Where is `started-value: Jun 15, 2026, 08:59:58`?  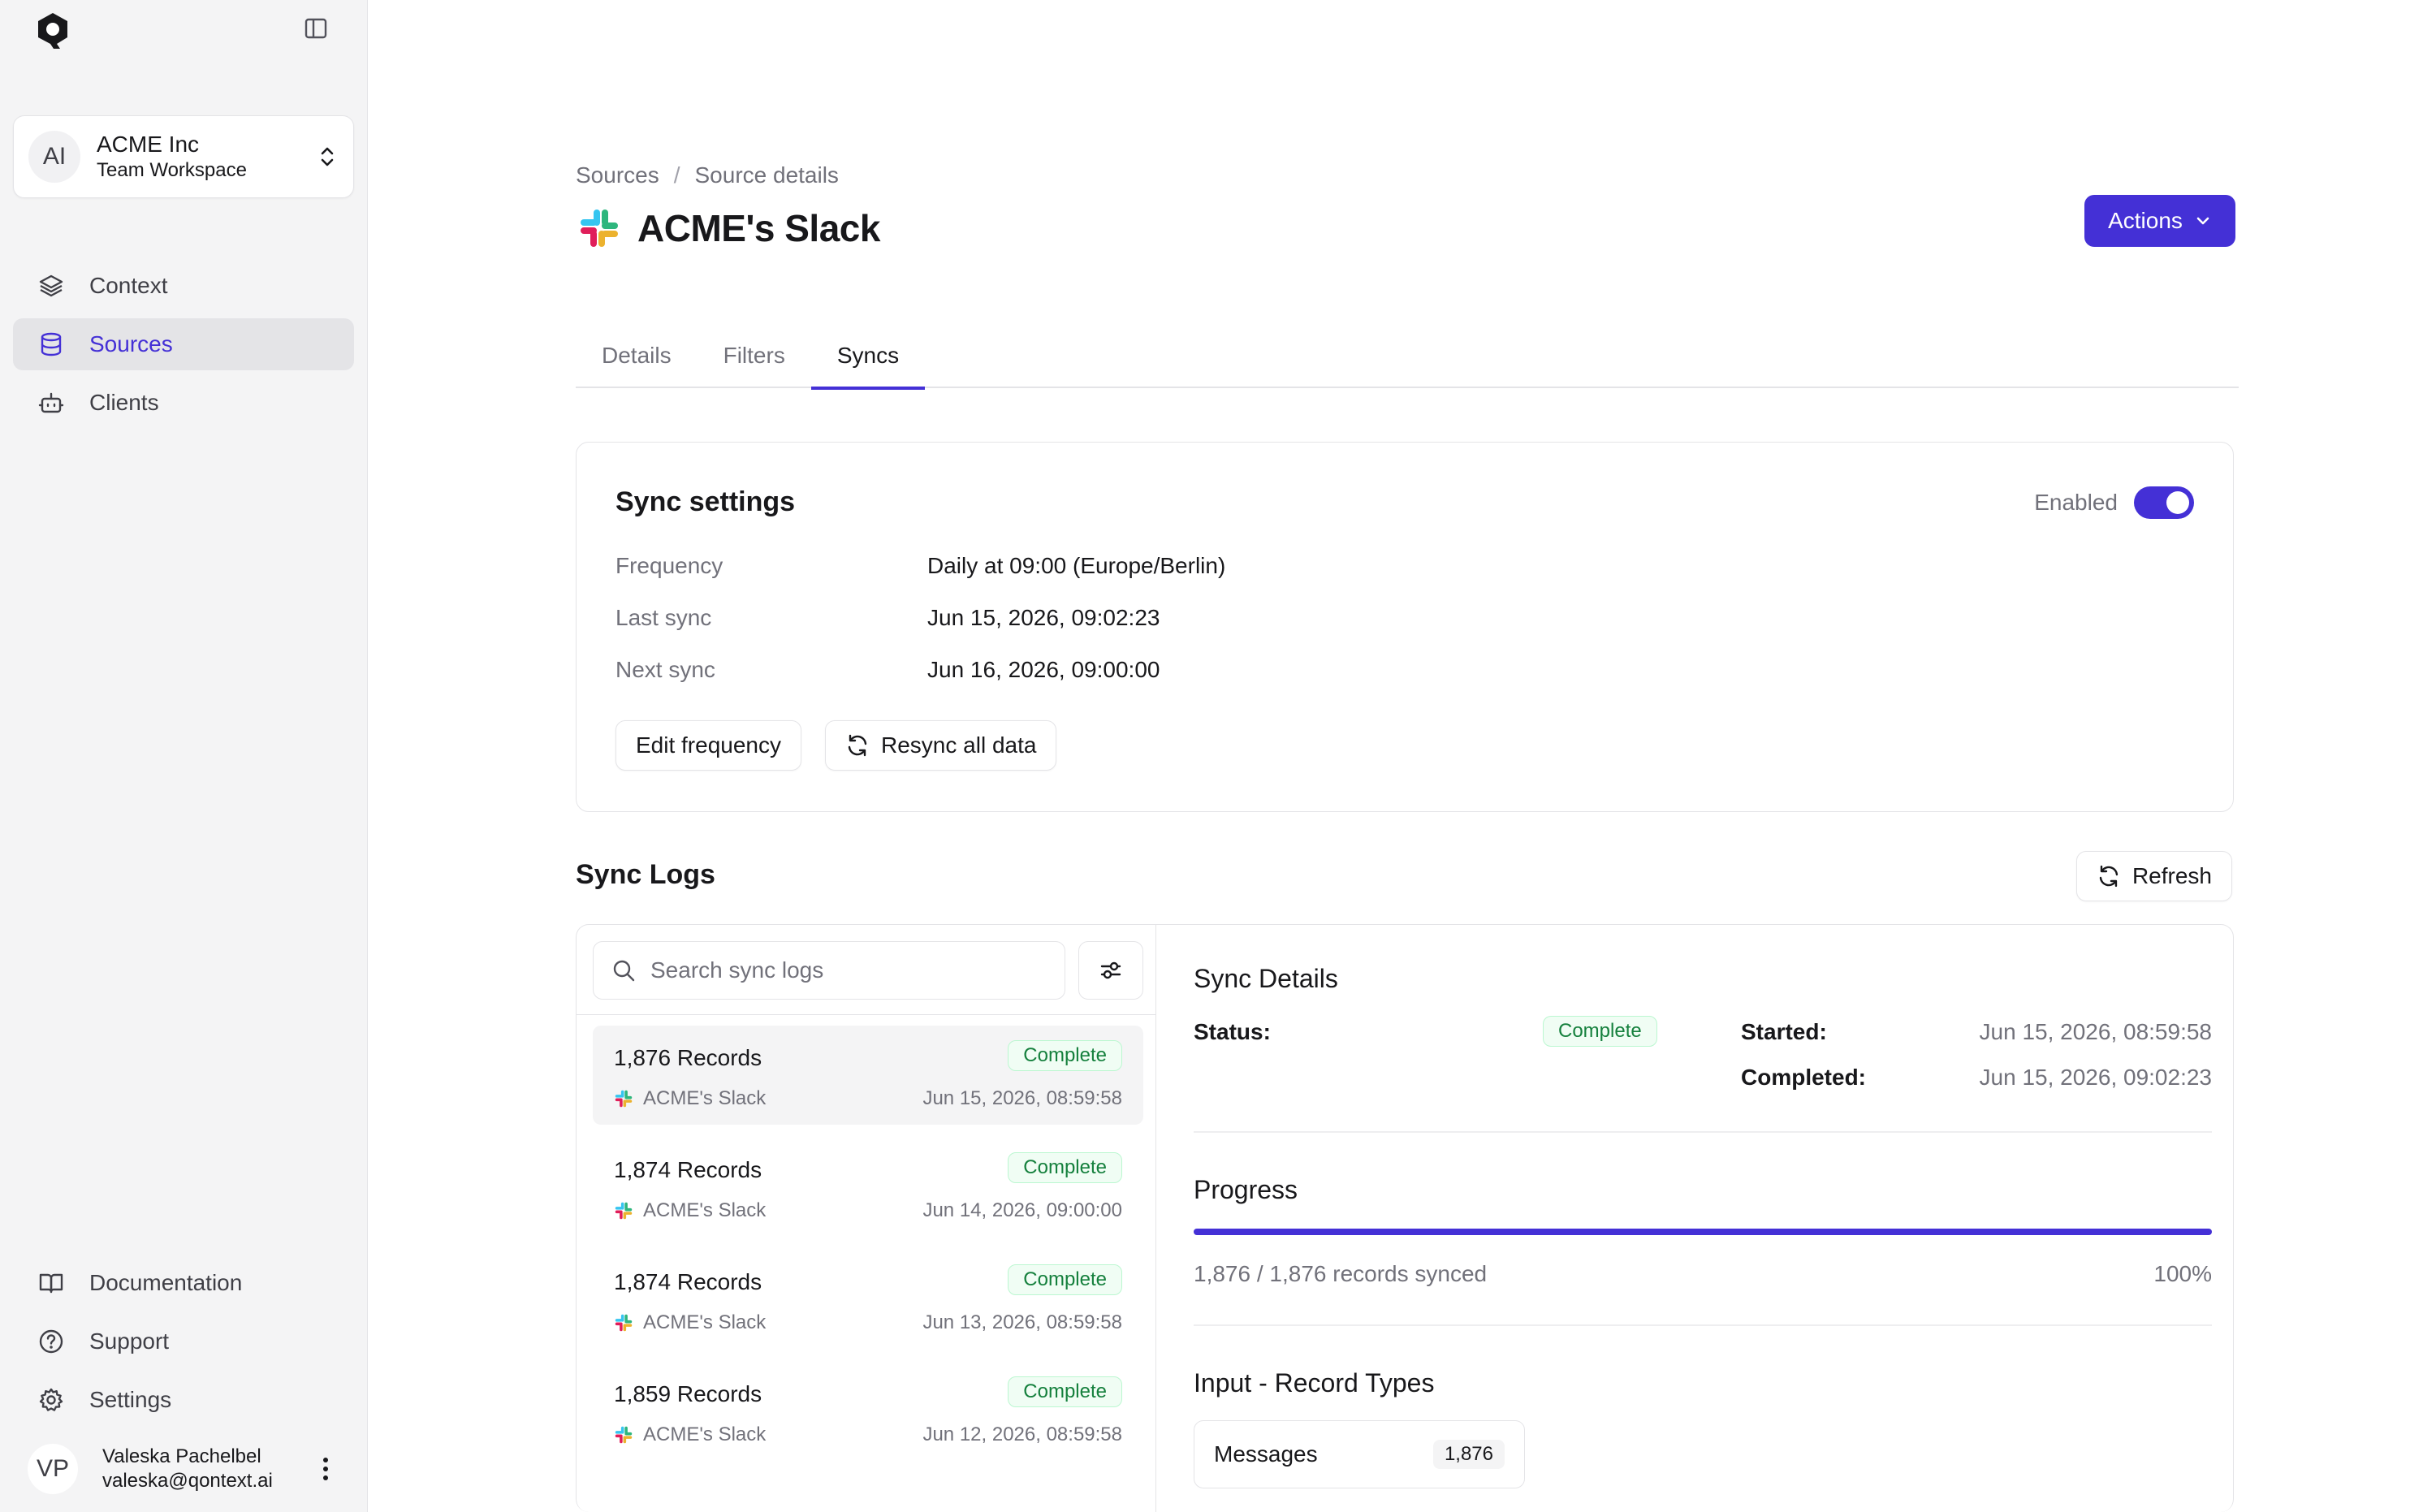
started-value: Jun 15, 2026, 08:59:58 is located at coordinates (2096, 1031).